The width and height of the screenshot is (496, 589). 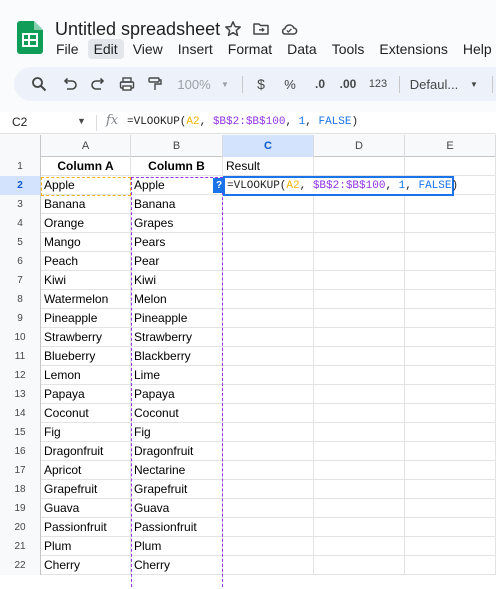 I want to click on cell-a: Banana, so click(x=86, y=204).